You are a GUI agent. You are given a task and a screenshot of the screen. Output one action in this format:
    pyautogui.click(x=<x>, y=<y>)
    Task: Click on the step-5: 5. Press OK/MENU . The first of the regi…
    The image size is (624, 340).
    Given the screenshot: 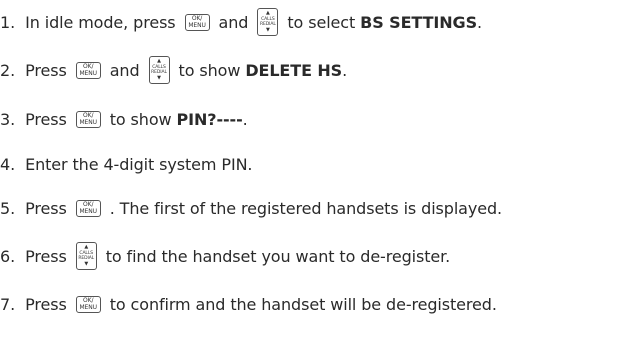 What is the action you would take?
    pyautogui.click(x=251, y=208)
    